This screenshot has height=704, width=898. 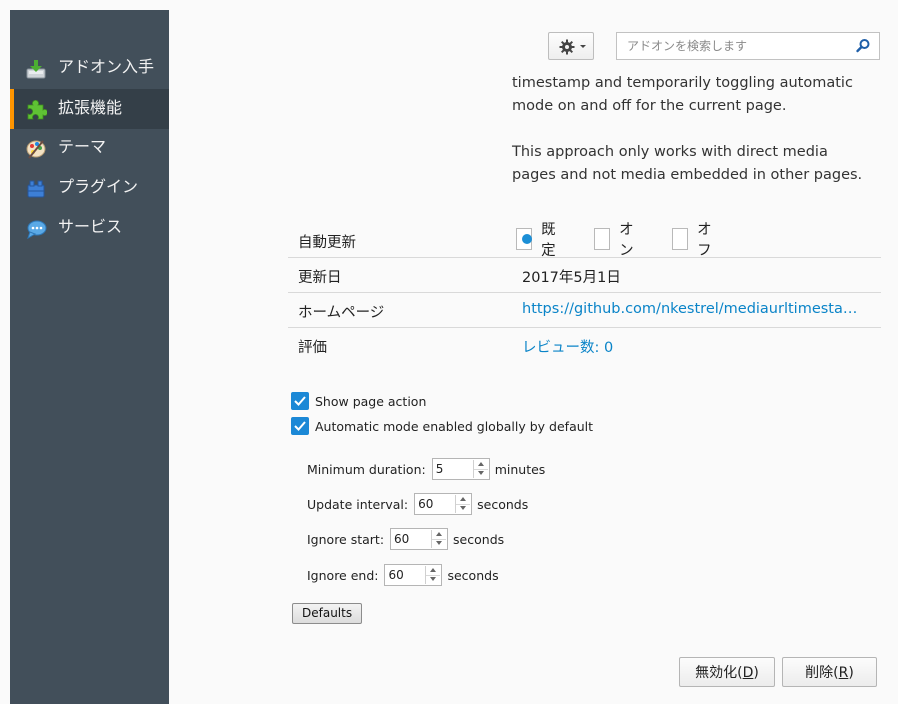 What do you see at coordinates (843, 673) in the screenshot?
I see `remove-accesskey: R` at bounding box center [843, 673].